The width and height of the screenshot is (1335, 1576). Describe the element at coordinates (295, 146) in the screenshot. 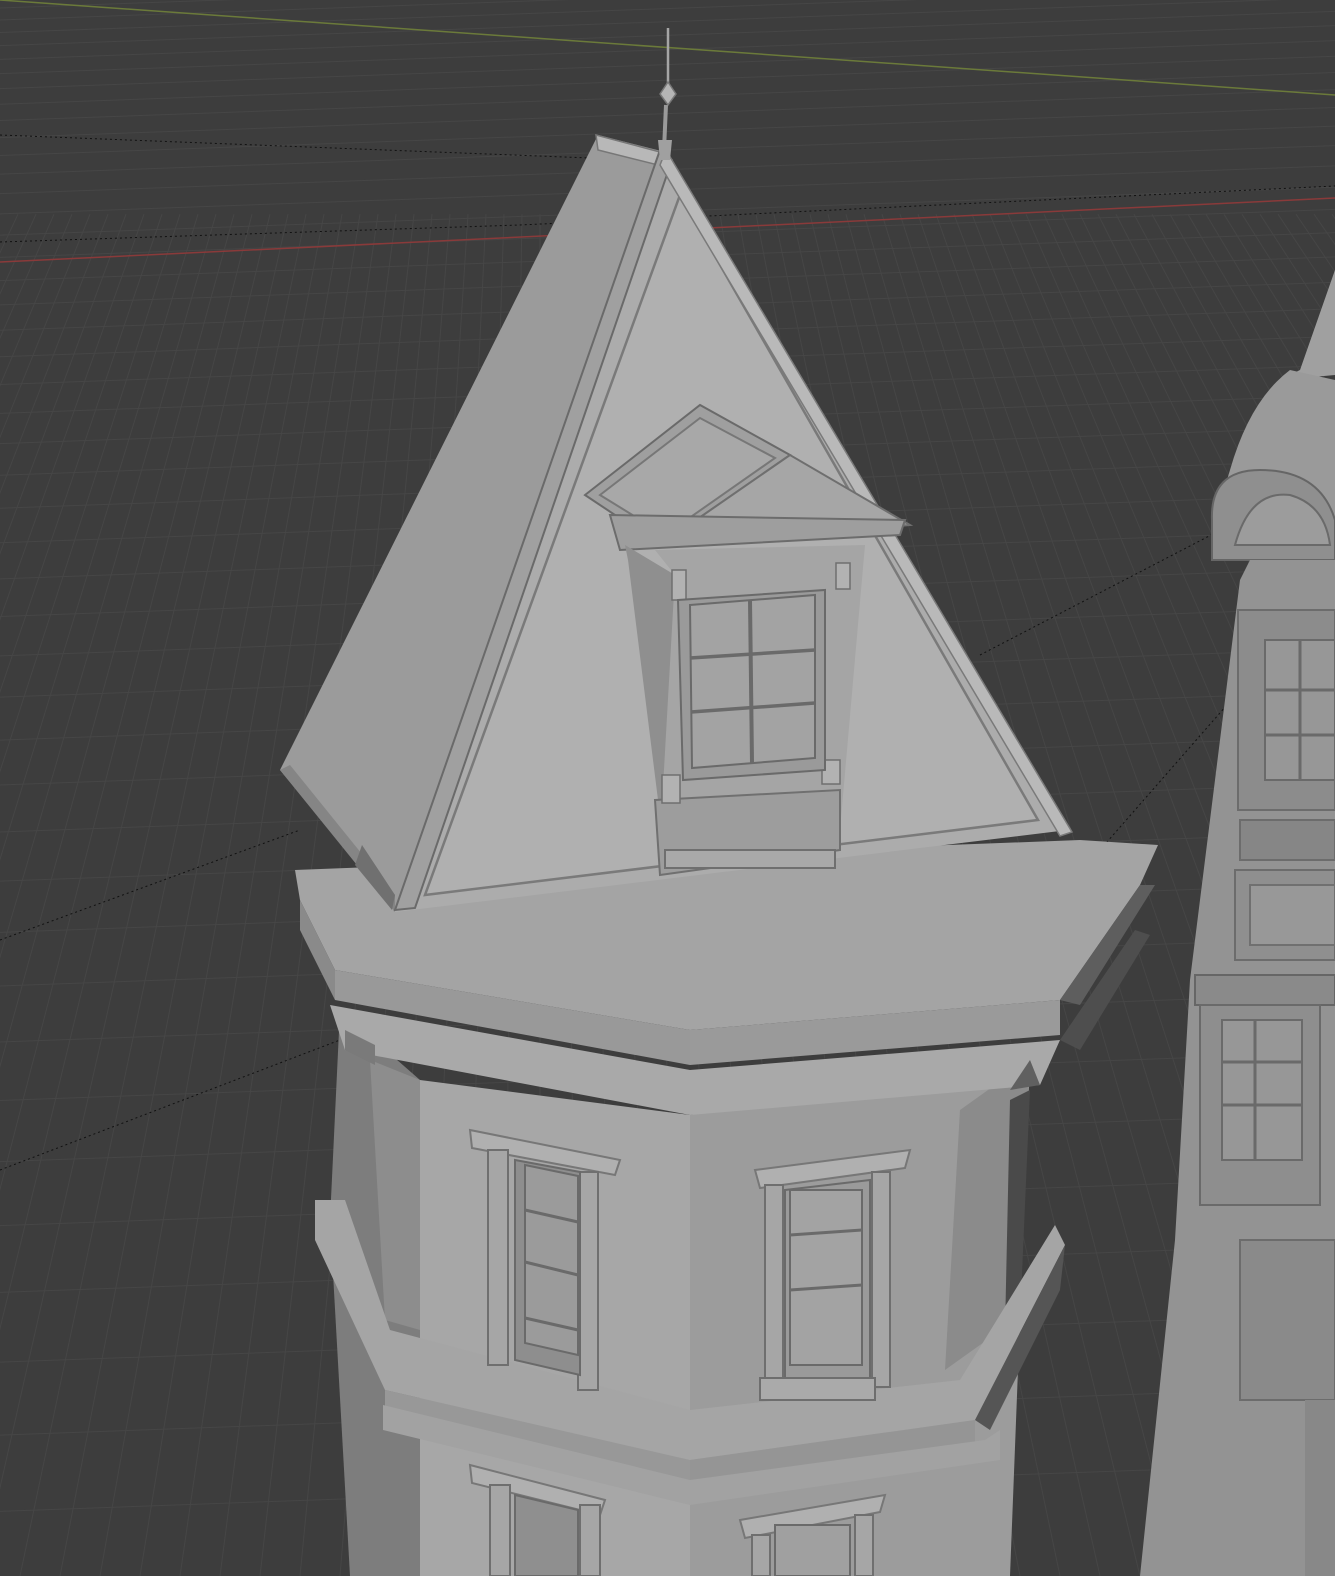

I see `origin-outline-dotted` at that location.